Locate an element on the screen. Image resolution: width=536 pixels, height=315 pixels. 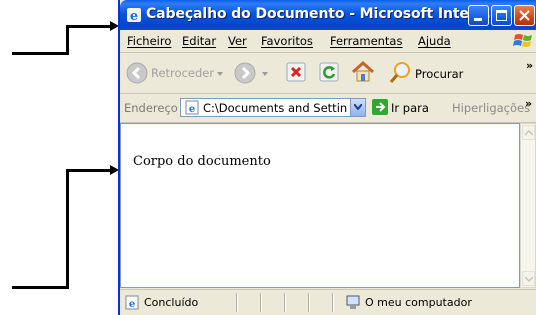
standard-toolbar: Retroceder Procurar » is located at coordinates (328, 73).